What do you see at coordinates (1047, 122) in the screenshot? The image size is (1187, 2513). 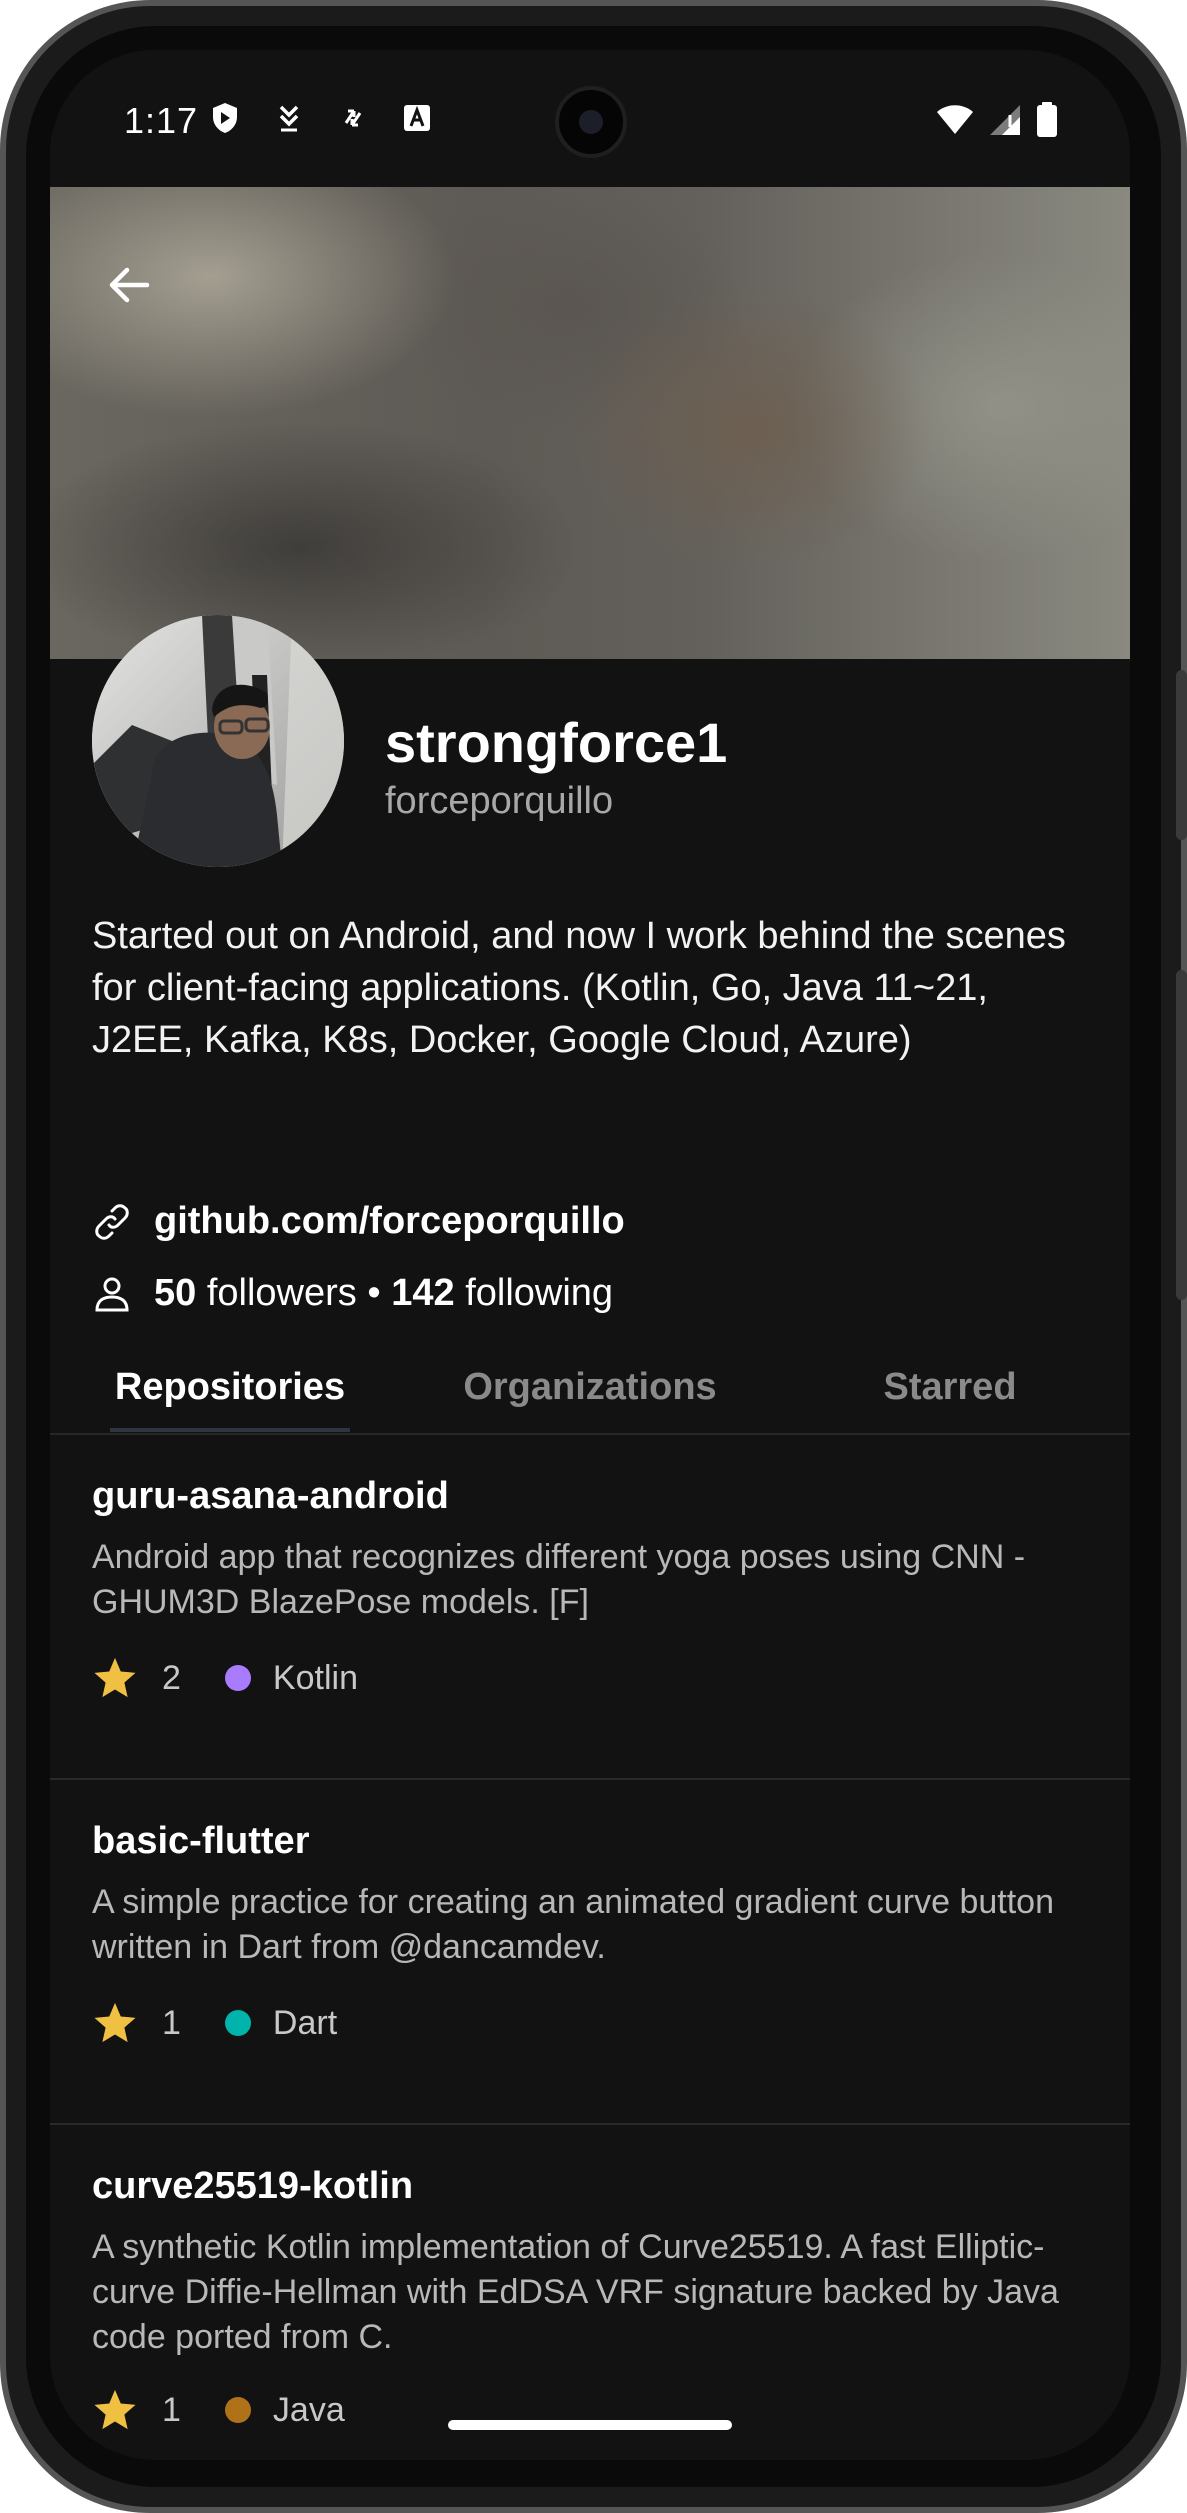 I see `battery-icon` at bounding box center [1047, 122].